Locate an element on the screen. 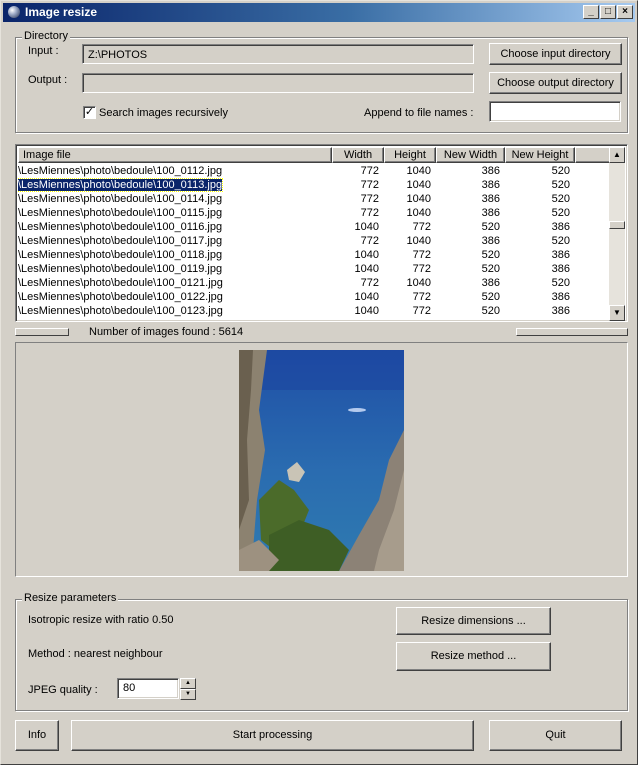 This screenshot has height=765, width=638. directory-legend: Directory is located at coordinates (46, 36).